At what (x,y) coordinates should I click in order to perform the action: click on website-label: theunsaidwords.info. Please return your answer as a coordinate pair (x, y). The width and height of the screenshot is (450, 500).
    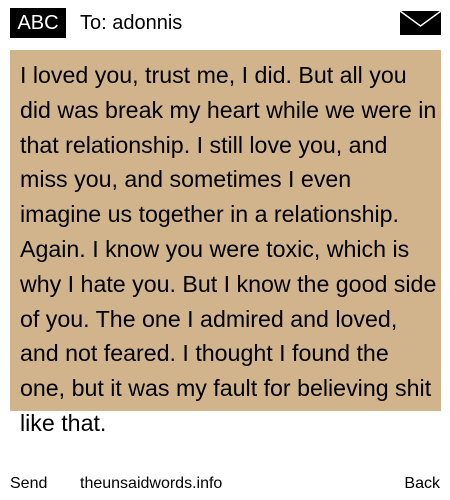
    Looking at the image, I should click on (151, 483).